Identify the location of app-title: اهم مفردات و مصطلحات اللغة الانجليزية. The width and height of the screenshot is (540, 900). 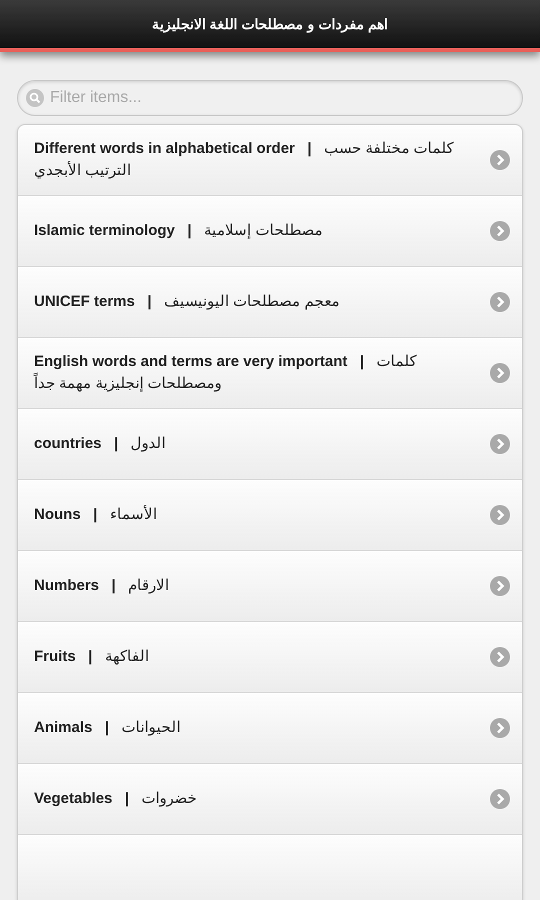
(270, 24).